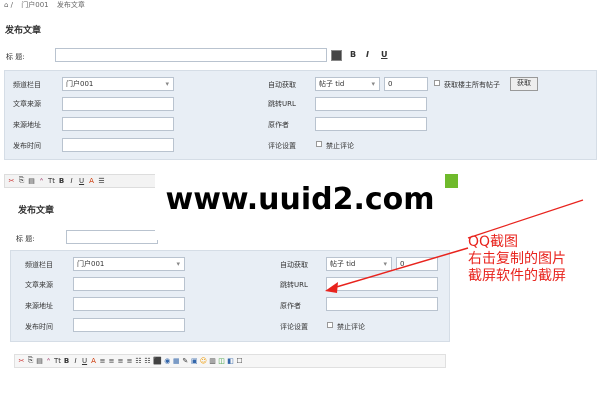 The image size is (601, 403). What do you see at coordinates (437, 83) in the screenshot?
I see `fetch-all-checkbox` at bounding box center [437, 83].